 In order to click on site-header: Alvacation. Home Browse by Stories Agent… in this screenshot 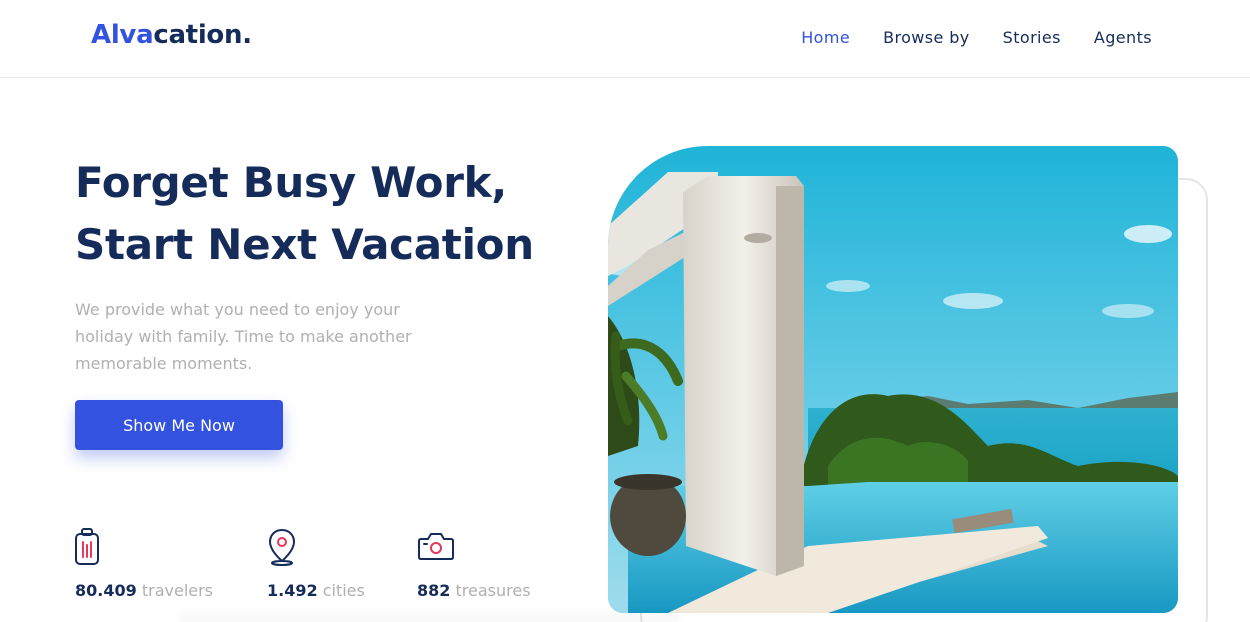, I will do `click(625, 39)`.